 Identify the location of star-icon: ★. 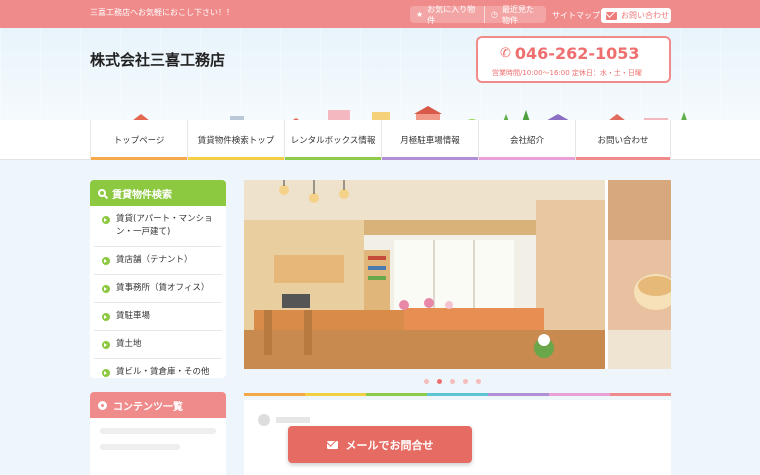
(420, 14).